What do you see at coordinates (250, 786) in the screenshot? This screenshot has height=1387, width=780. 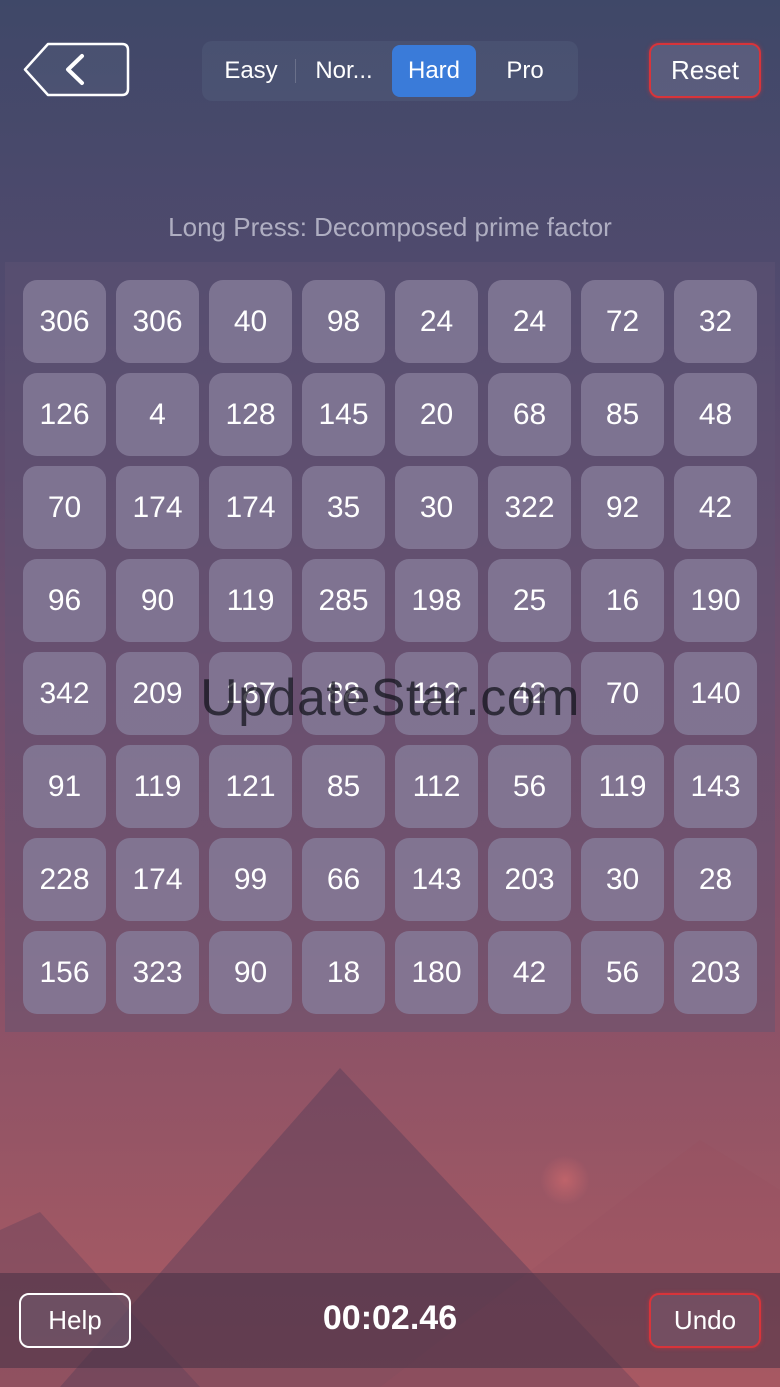 I see `grid-cell: 121` at bounding box center [250, 786].